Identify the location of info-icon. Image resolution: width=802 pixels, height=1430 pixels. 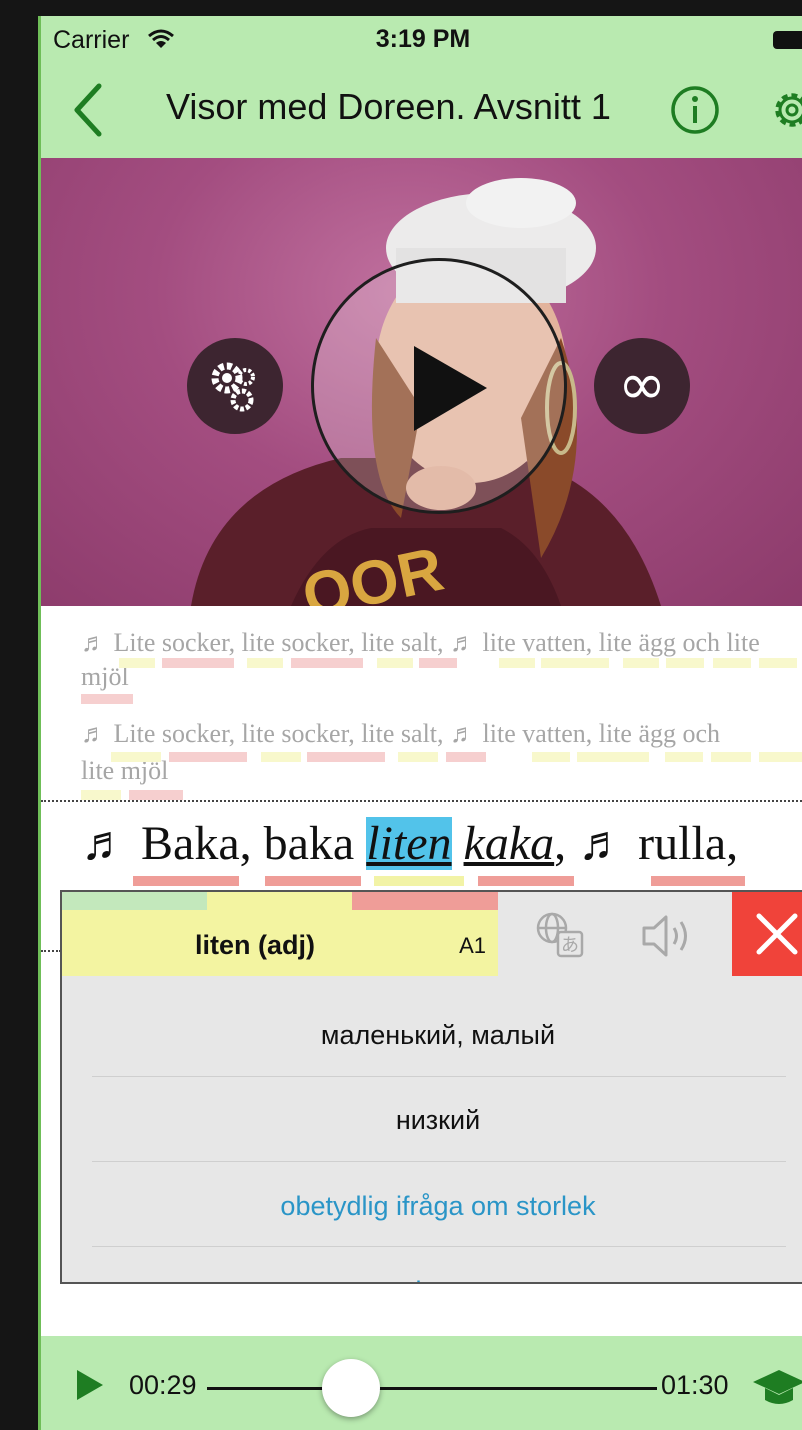
(695, 110).